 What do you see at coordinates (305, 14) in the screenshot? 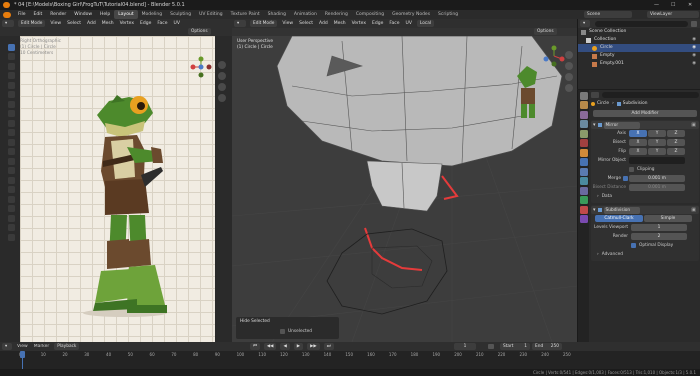
I see `tab-animation: Animation` at bounding box center [305, 14].